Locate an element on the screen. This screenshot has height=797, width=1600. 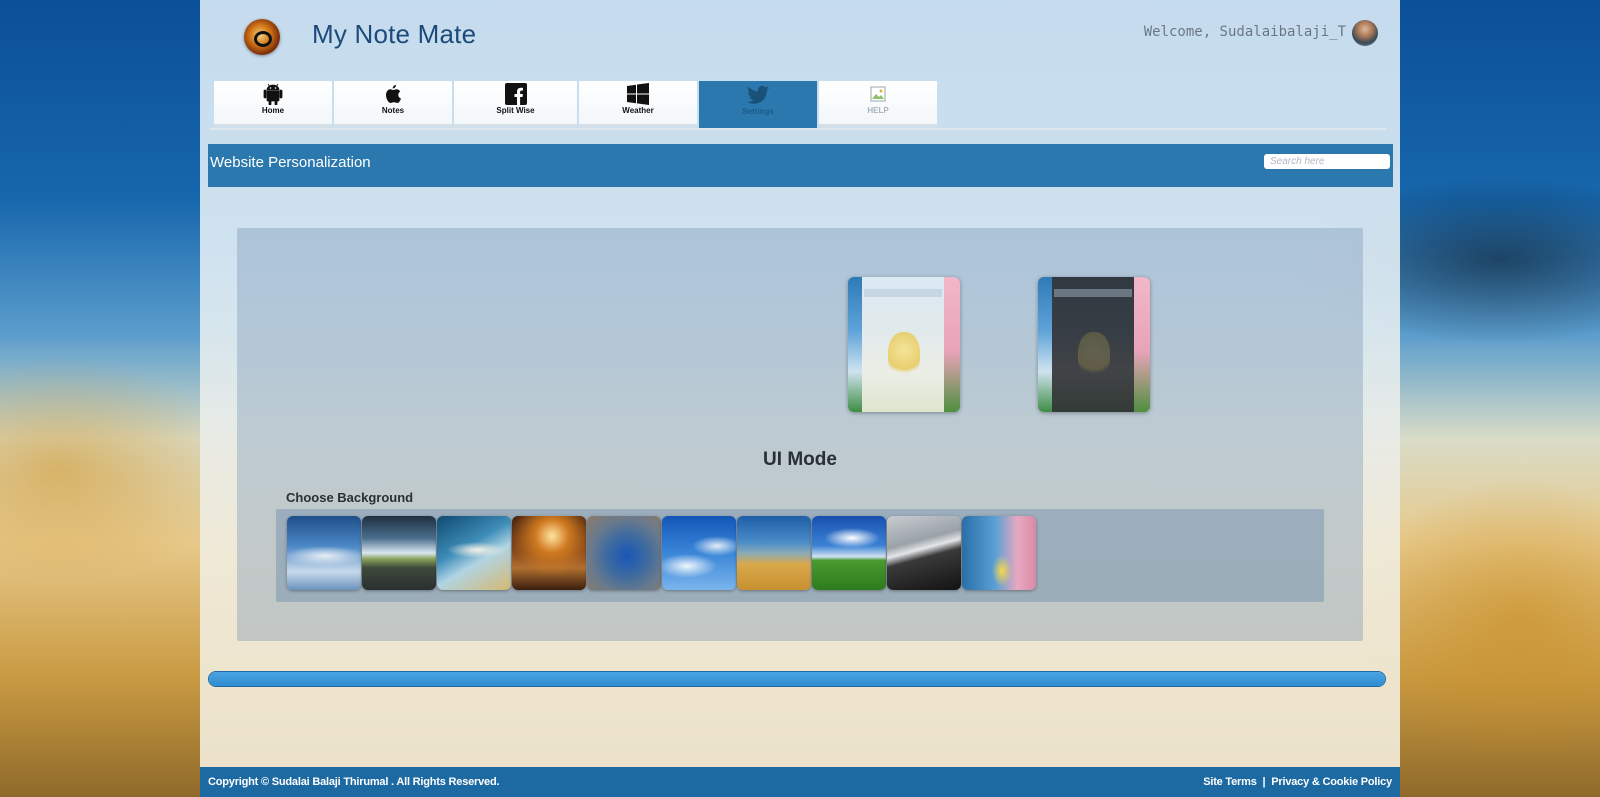
tab-settings: Settings is located at coordinates (758, 104).